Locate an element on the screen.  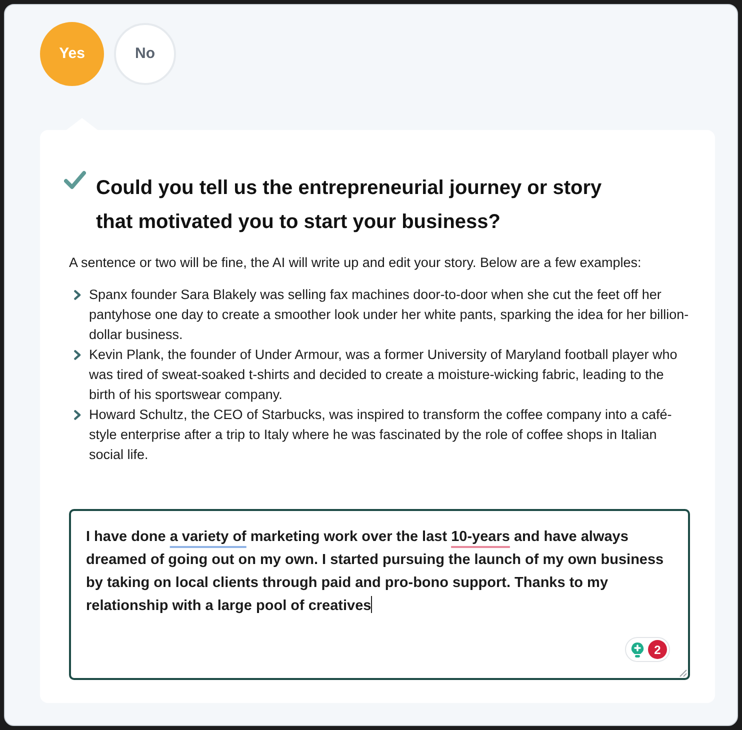
resize-handle-icon is located at coordinates (683, 673).